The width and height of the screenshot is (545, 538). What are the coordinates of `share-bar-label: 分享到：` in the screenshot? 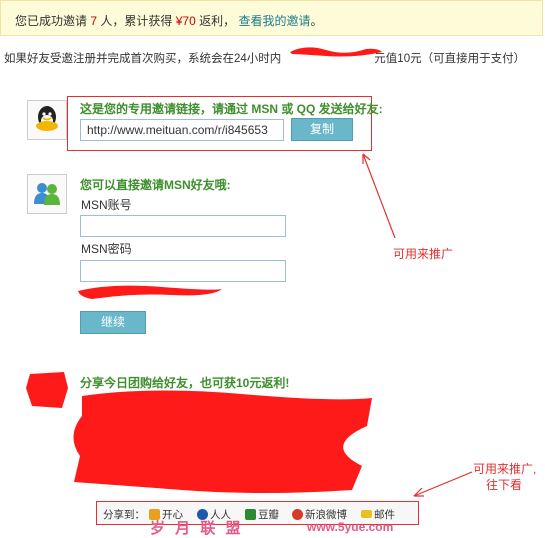 It's located at (124, 515).